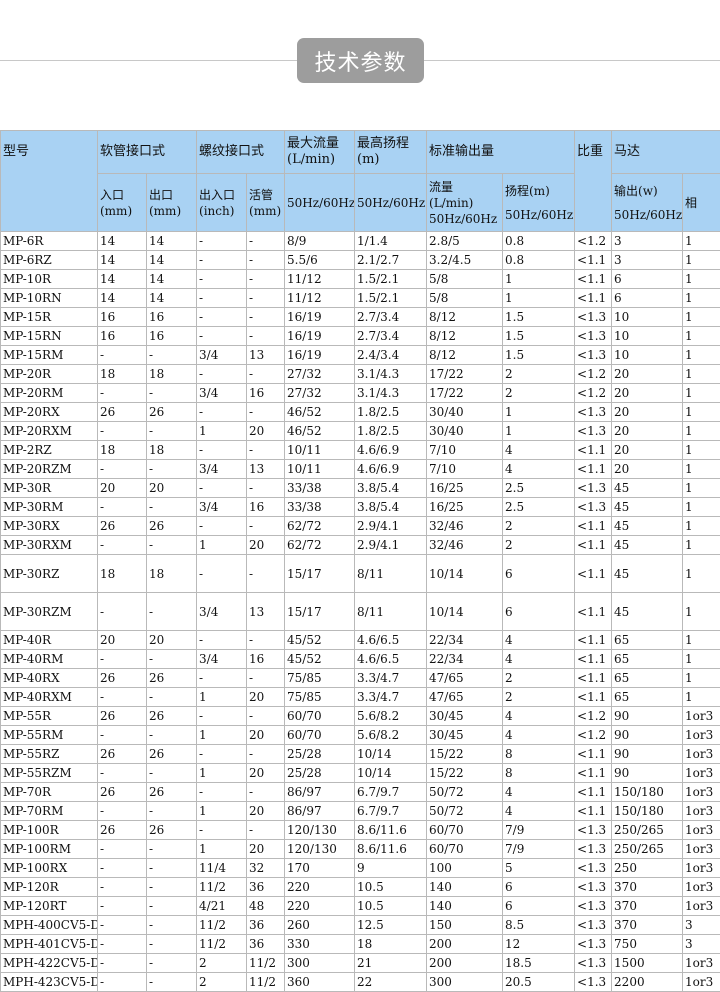 The width and height of the screenshot is (720, 992). I want to click on cell-flow: 15/22, so click(465, 754).